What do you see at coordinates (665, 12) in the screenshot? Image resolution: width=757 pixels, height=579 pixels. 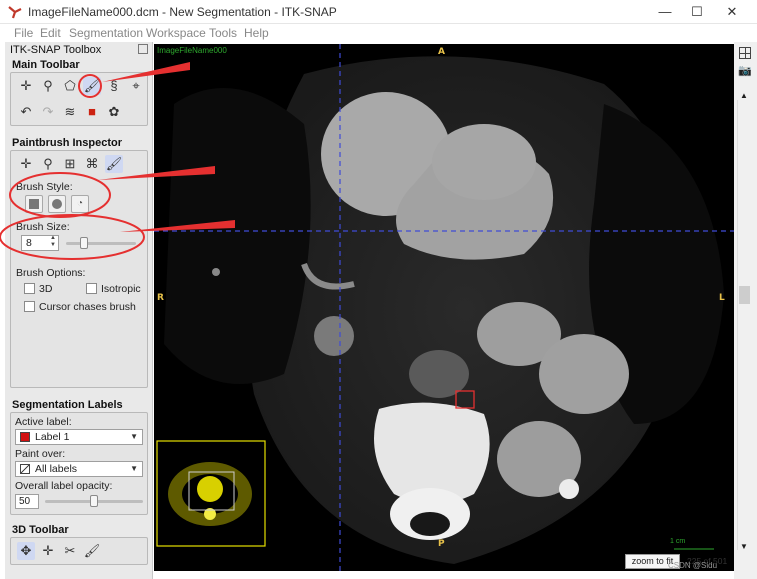 I see `minimize-button: —` at bounding box center [665, 12].